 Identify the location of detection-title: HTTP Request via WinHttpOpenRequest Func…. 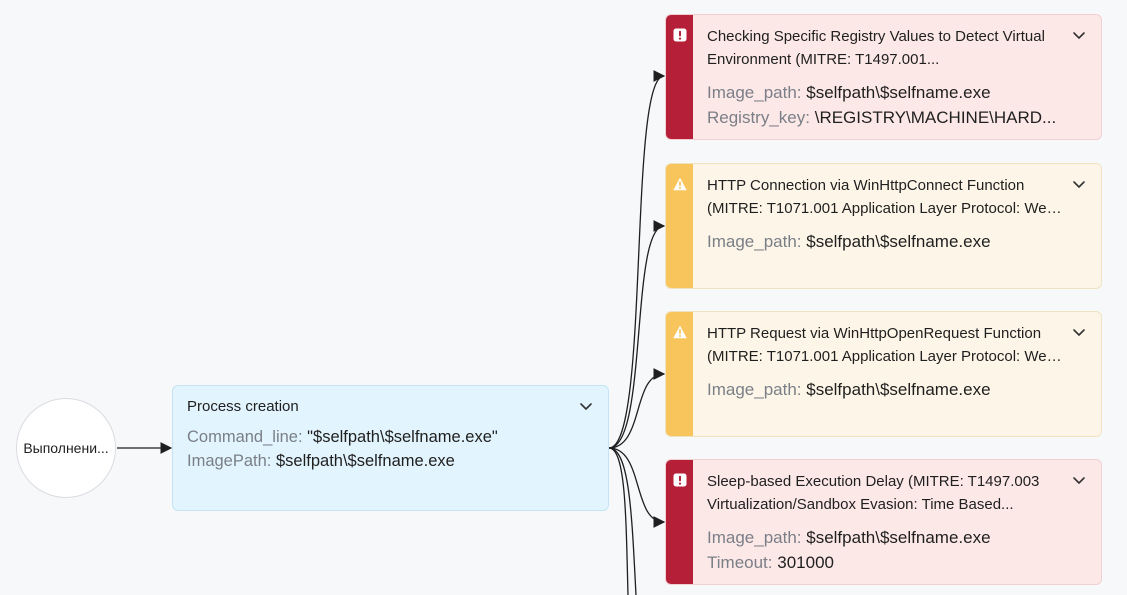
(886, 345).